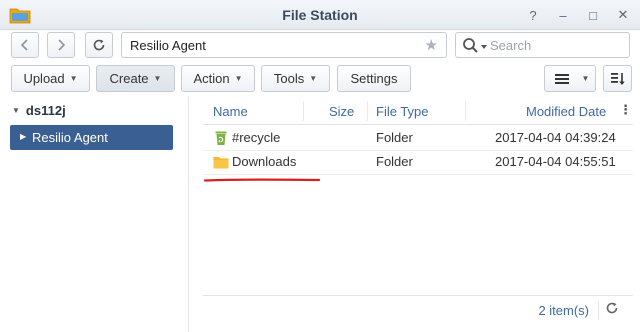 The image size is (640, 332). I want to click on refresh-list-button, so click(612, 310).